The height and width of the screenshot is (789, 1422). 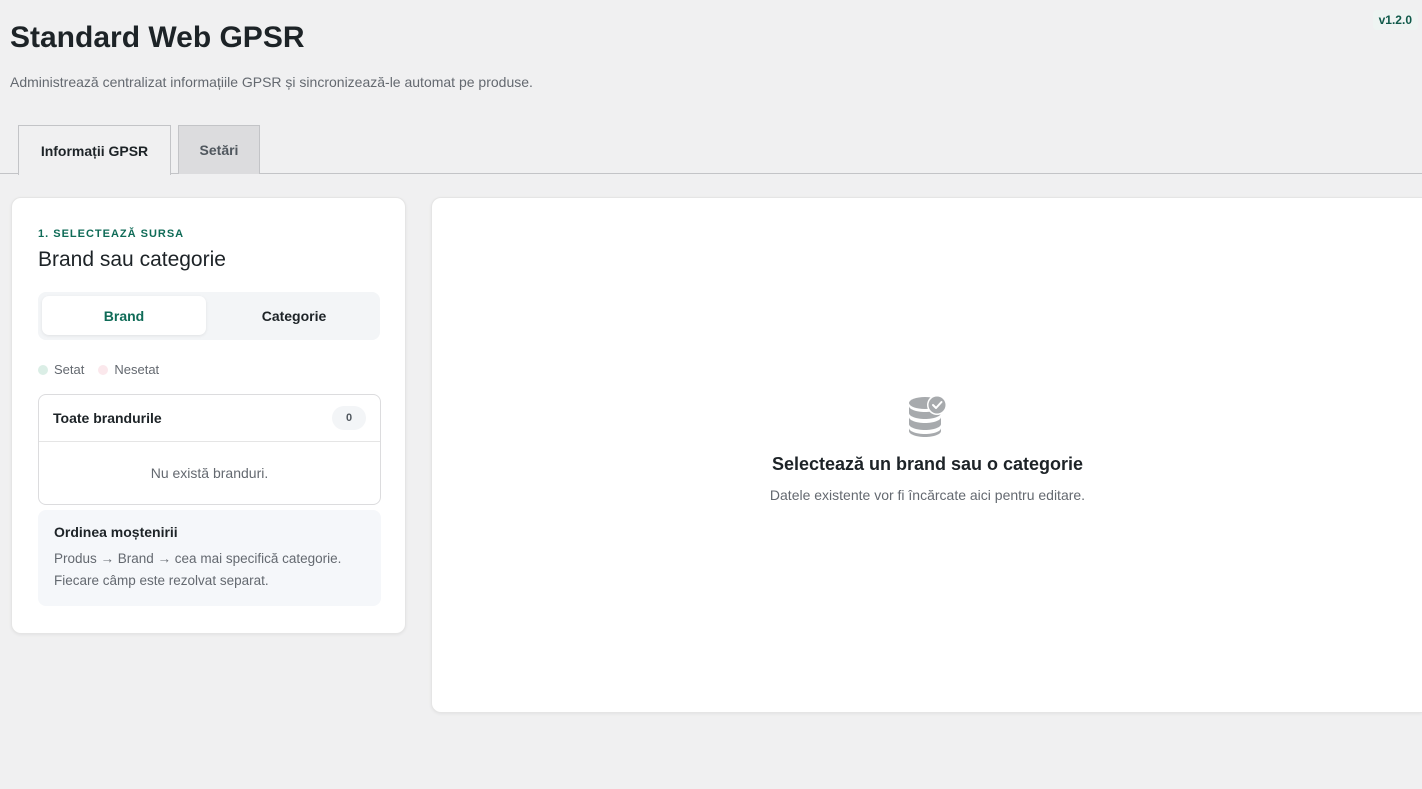 I want to click on tab-gpsr-info: Informații GPSR, so click(x=94, y=150).